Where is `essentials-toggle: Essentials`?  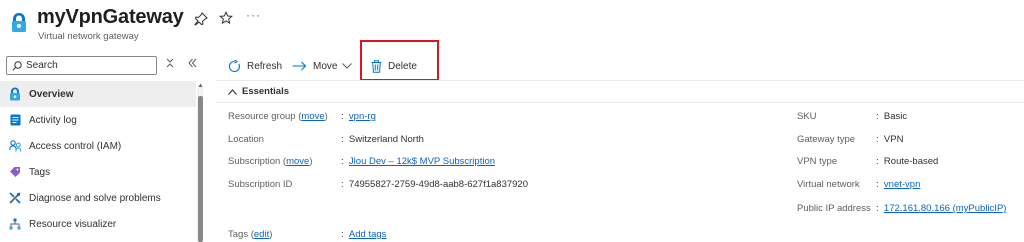
essentials-toggle: Essentials is located at coordinates (258, 91).